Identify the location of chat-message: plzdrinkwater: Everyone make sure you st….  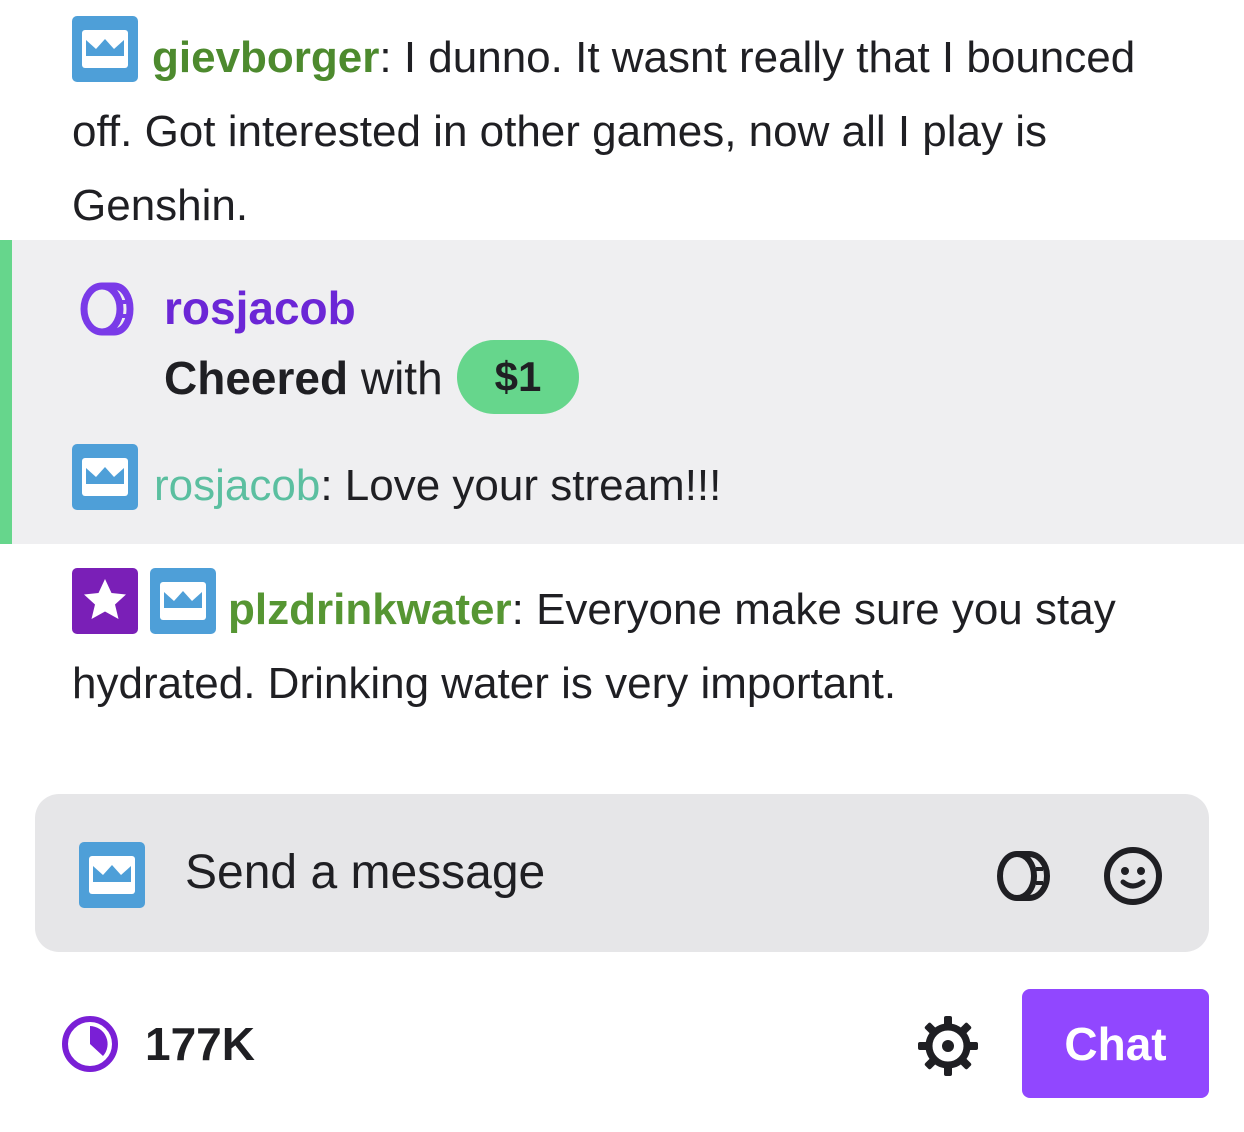
(627, 644).